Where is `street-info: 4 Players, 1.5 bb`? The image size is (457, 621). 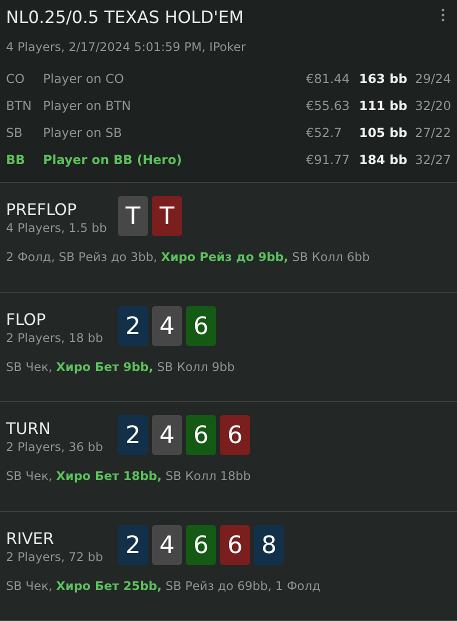 street-info: 4 Players, 1.5 bb is located at coordinates (57, 228).